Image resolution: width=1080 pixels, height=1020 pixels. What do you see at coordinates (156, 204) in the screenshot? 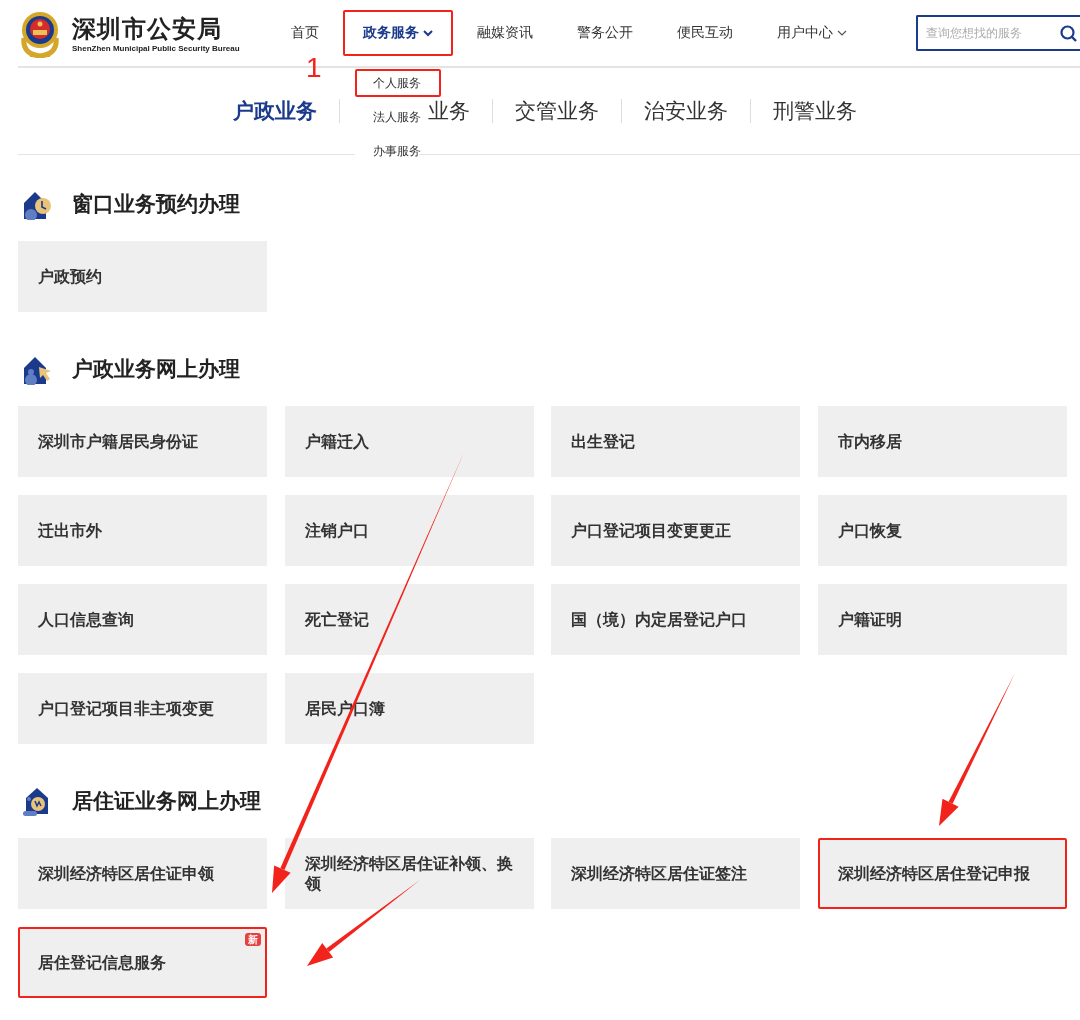
I see `section-title: 窗口业务预约办理` at bounding box center [156, 204].